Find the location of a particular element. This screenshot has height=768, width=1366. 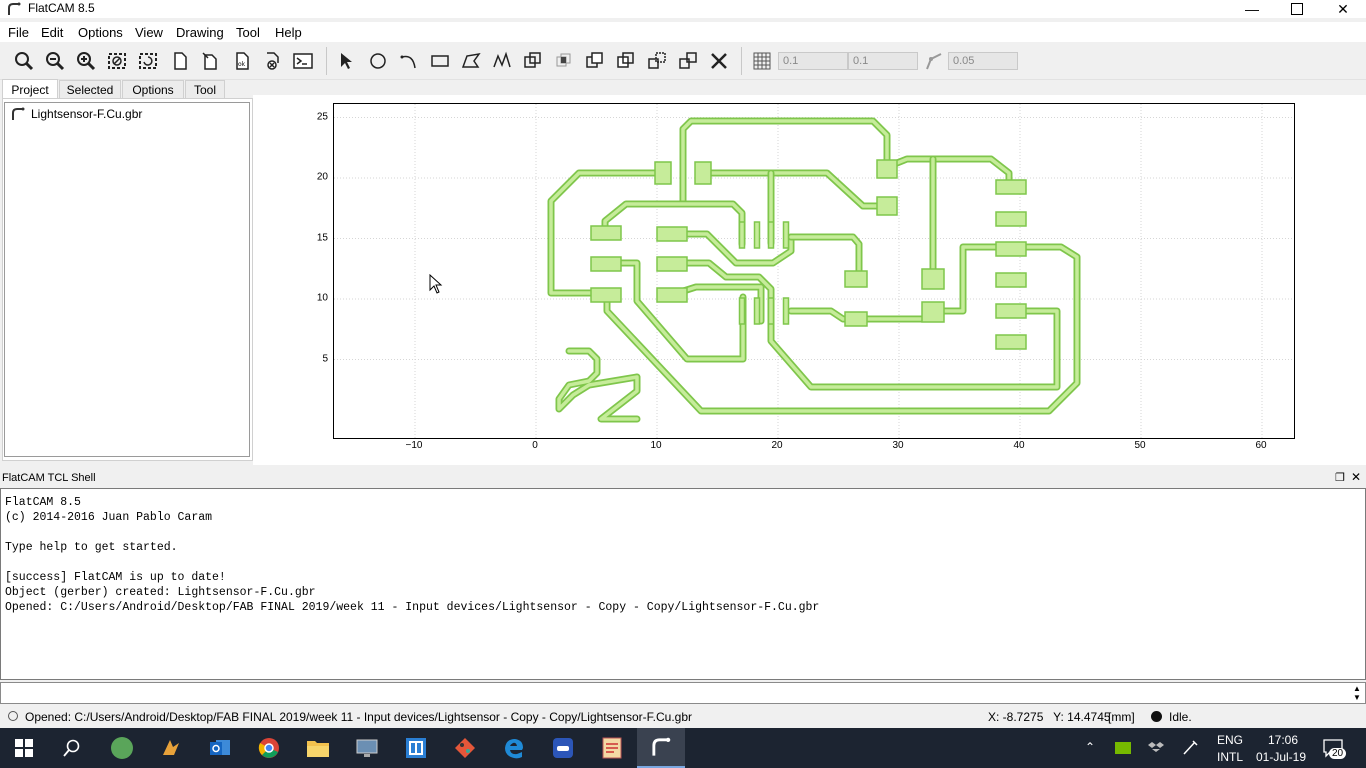

grid-x-input: 0.1 is located at coordinates (813, 61).